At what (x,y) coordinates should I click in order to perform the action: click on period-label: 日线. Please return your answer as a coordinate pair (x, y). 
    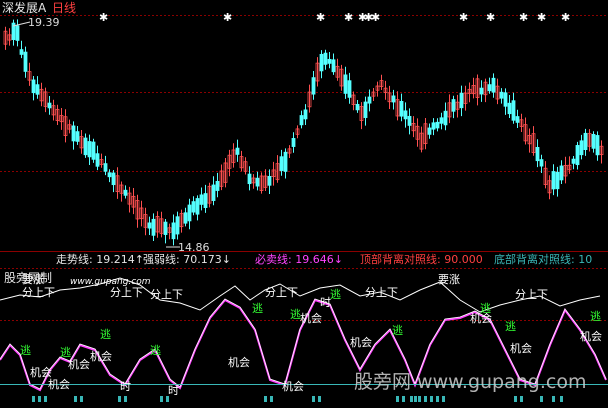
    Looking at the image, I should click on (64, 8).